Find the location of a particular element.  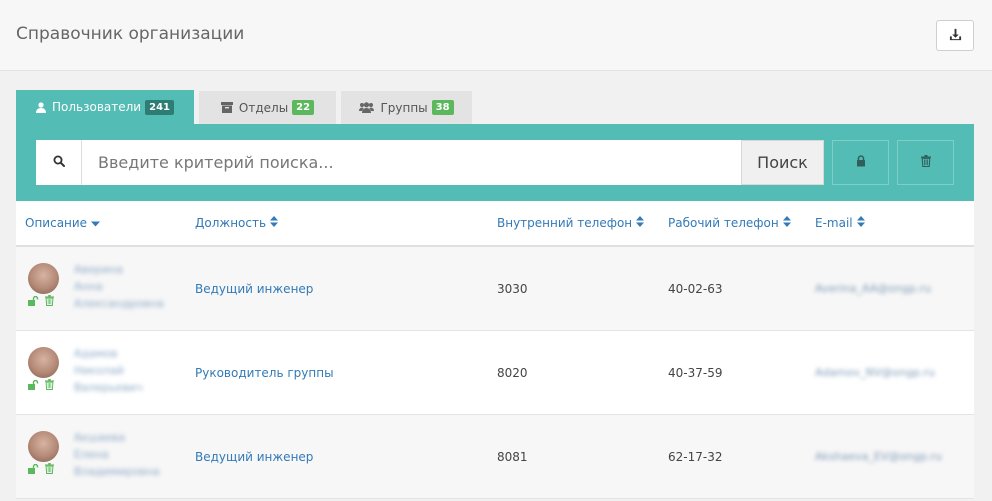

search-icon is located at coordinates (59, 163).